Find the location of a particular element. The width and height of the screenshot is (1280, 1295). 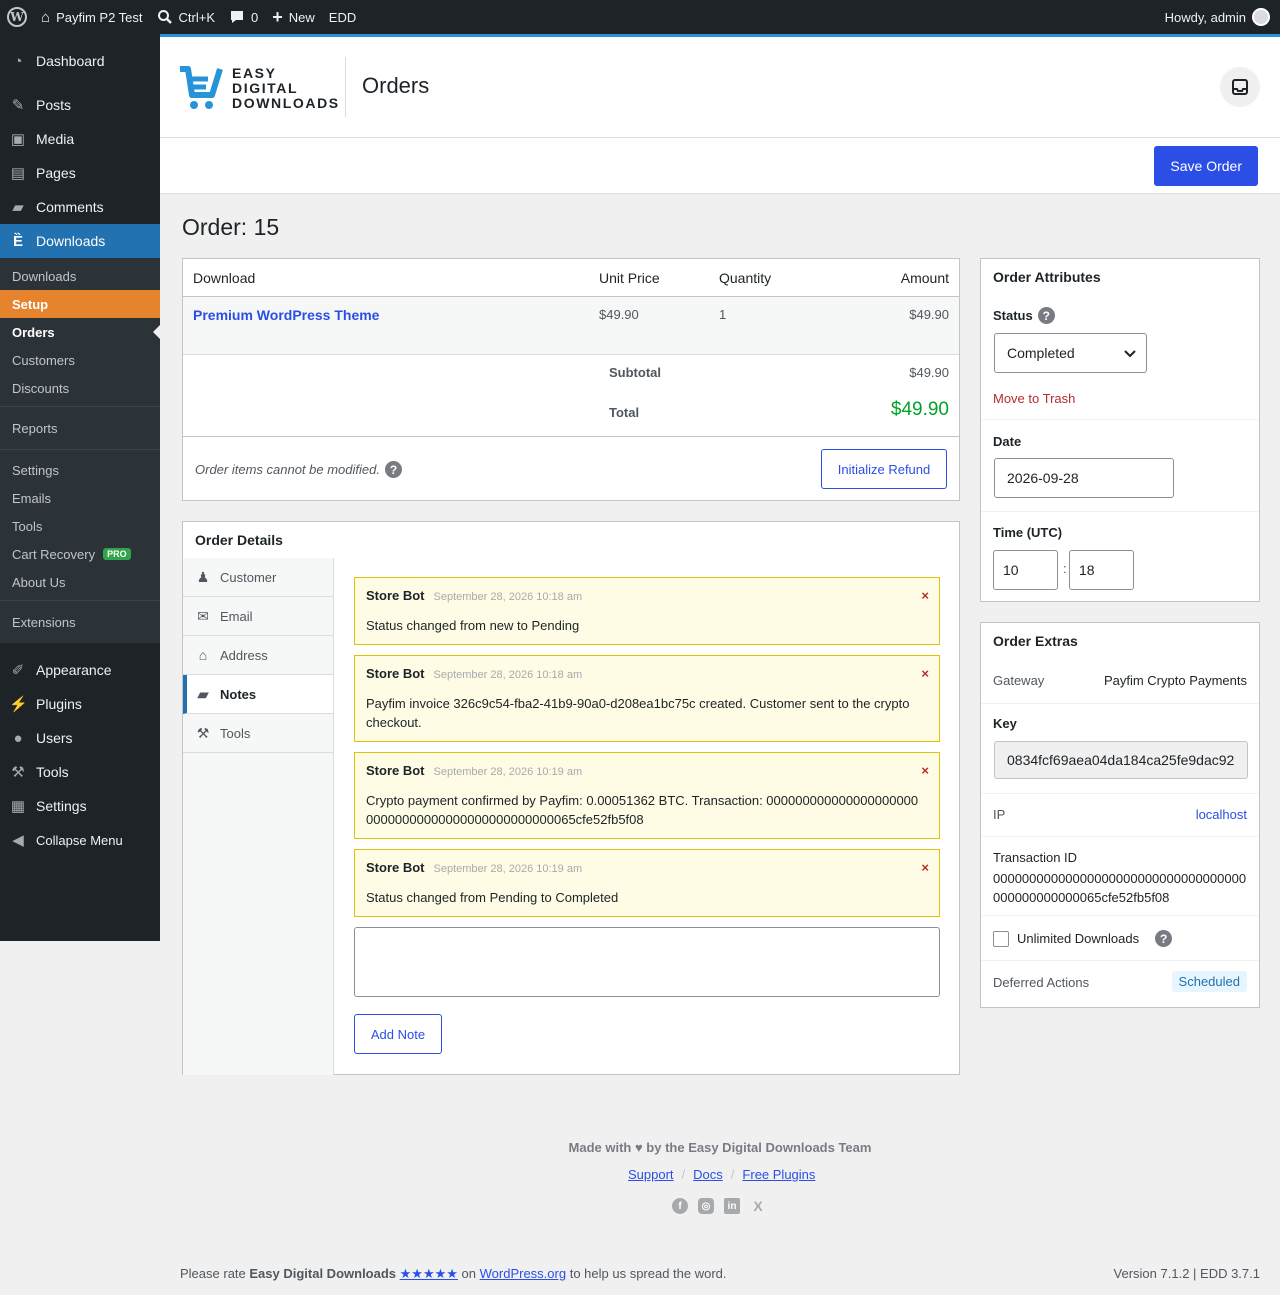

menu-tools: ⚒ Tools is located at coordinates (80, 772).